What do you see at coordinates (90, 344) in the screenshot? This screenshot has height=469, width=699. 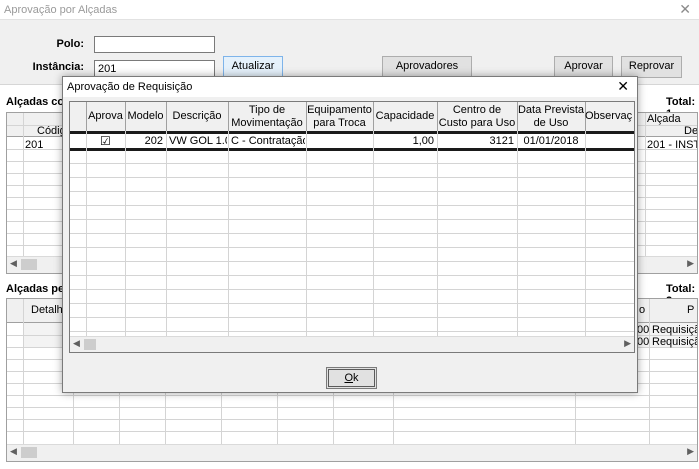 I see `requisicao-scroll-thumb` at bounding box center [90, 344].